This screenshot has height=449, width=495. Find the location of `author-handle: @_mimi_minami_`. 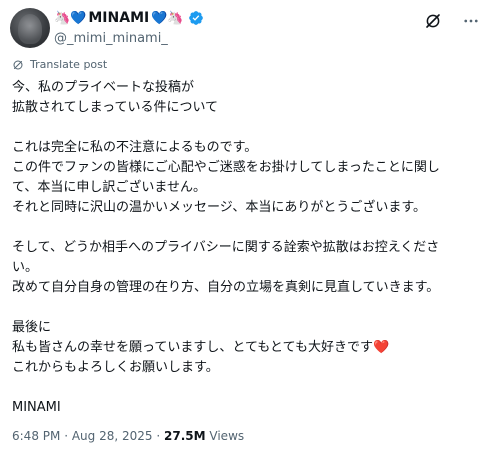

author-handle: @_mimi_minami_ is located at coordinates (111, 38).